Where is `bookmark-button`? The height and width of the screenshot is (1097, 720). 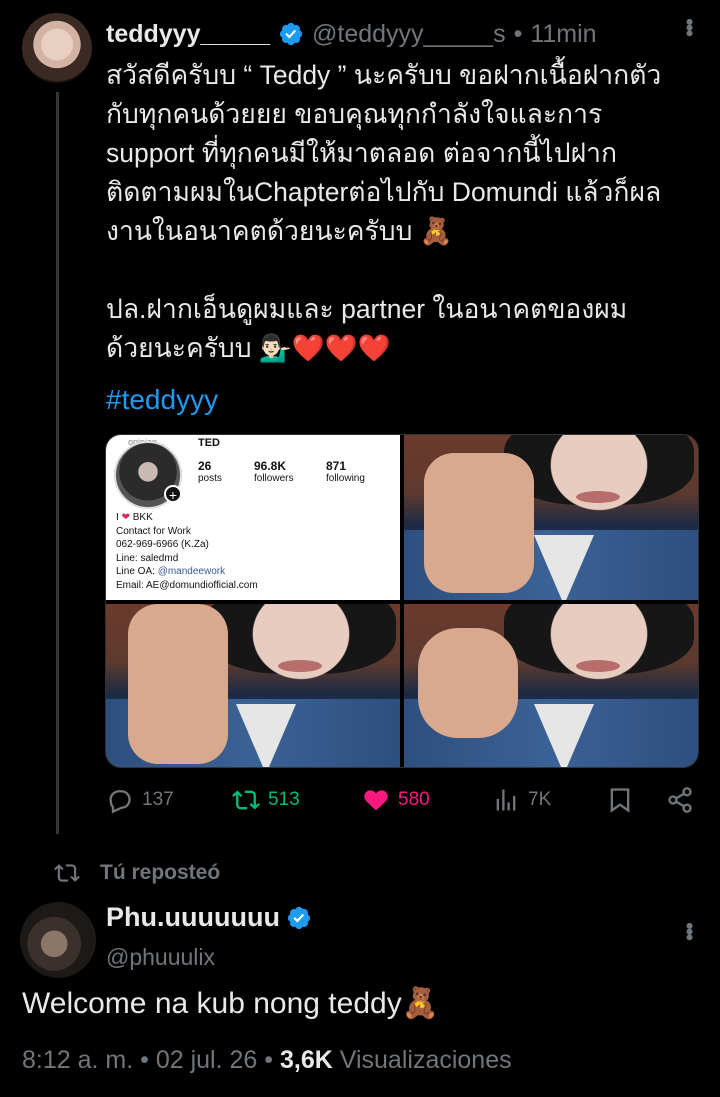
bookmark-button is located at coordinates (620, 800).